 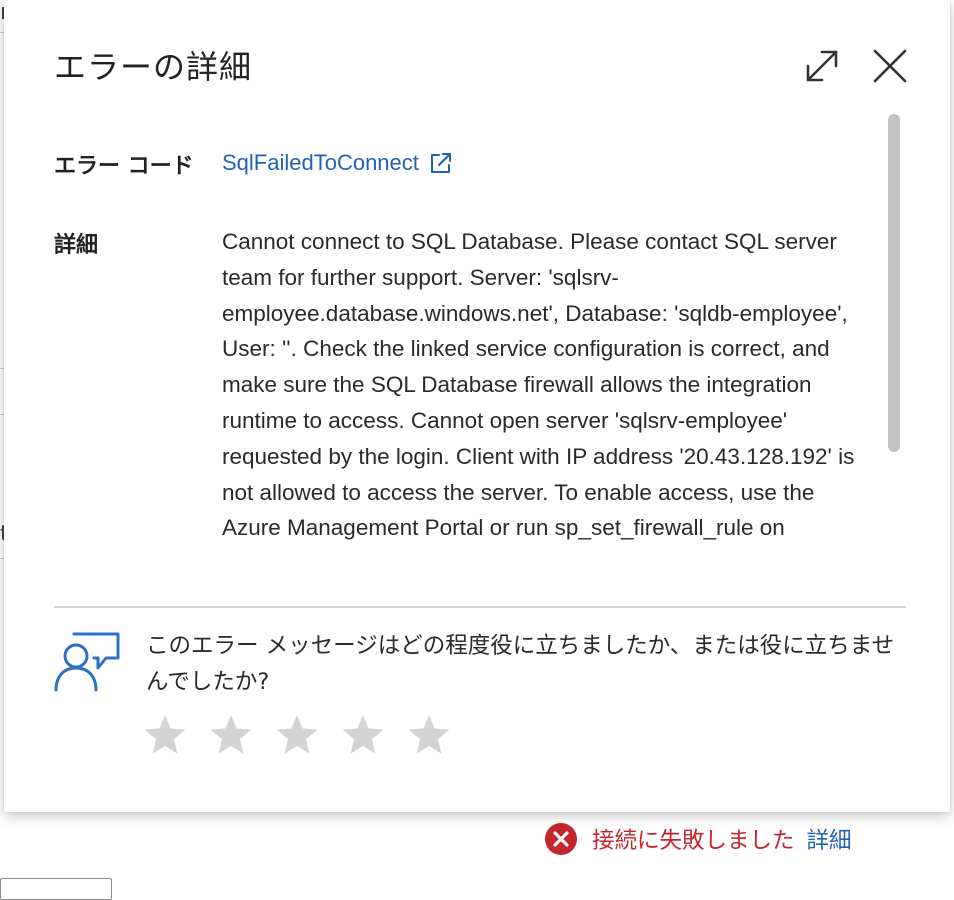 What do you see at coordinates (56, 889) in the screenshot?
I see `background-input` at bounding box center [56, 889].